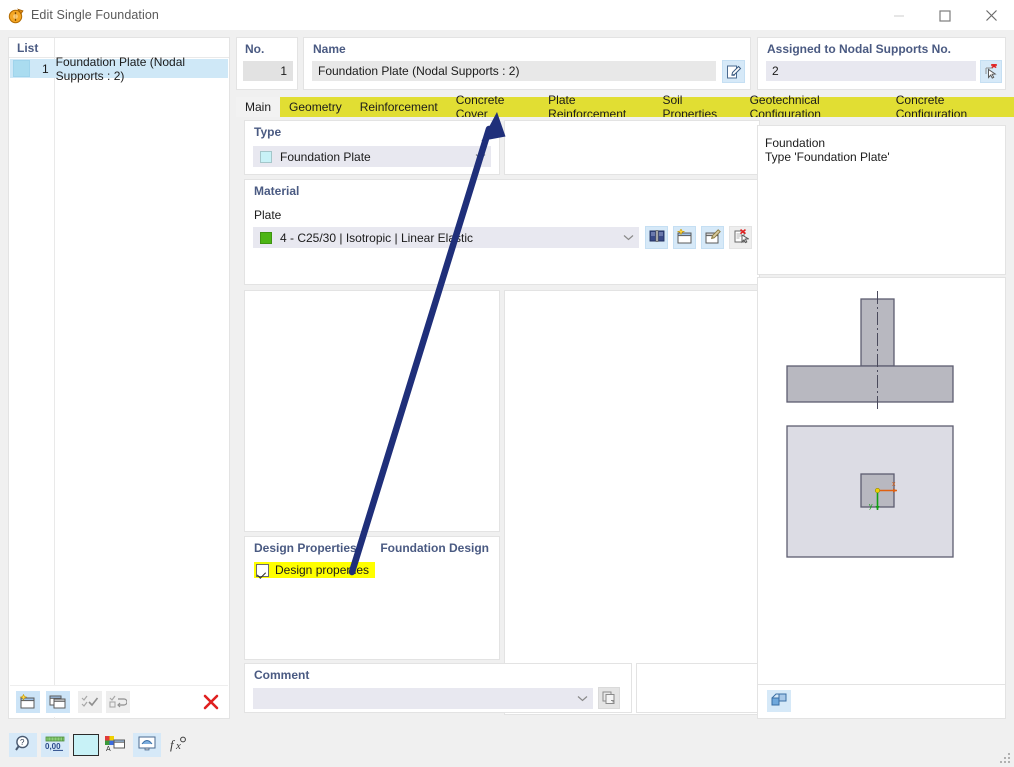 Image resolution: width=1014 pixels, height=767 pixels. What do you see at coordinates (632, 147) in the screenshot?
I see `type-panel-right-blank` at bounding box center [632, 147].